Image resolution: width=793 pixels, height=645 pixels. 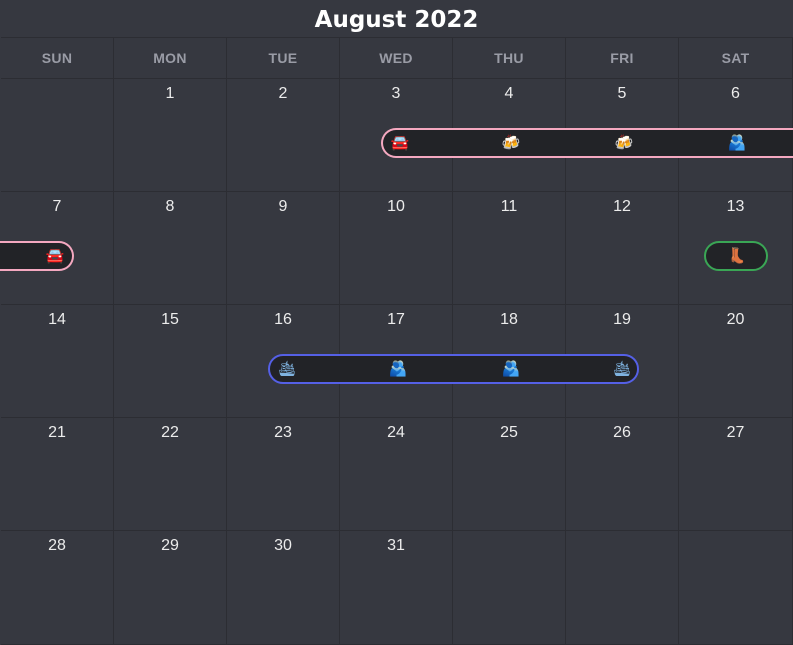 What do you see at coordinates (736, 58) in the screenshot?
I see `weekday-sat: SAT` at bounding box center [736, 58].